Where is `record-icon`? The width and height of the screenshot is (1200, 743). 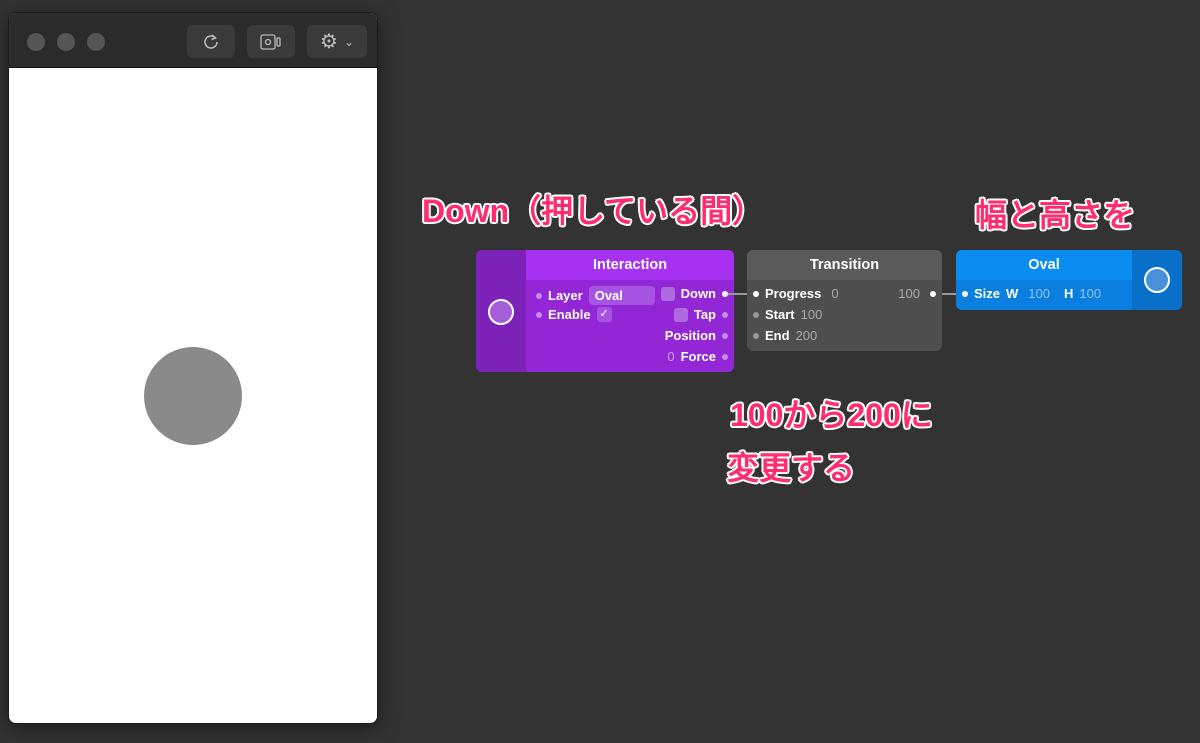 record-icon is located at coordinates (270, 41).